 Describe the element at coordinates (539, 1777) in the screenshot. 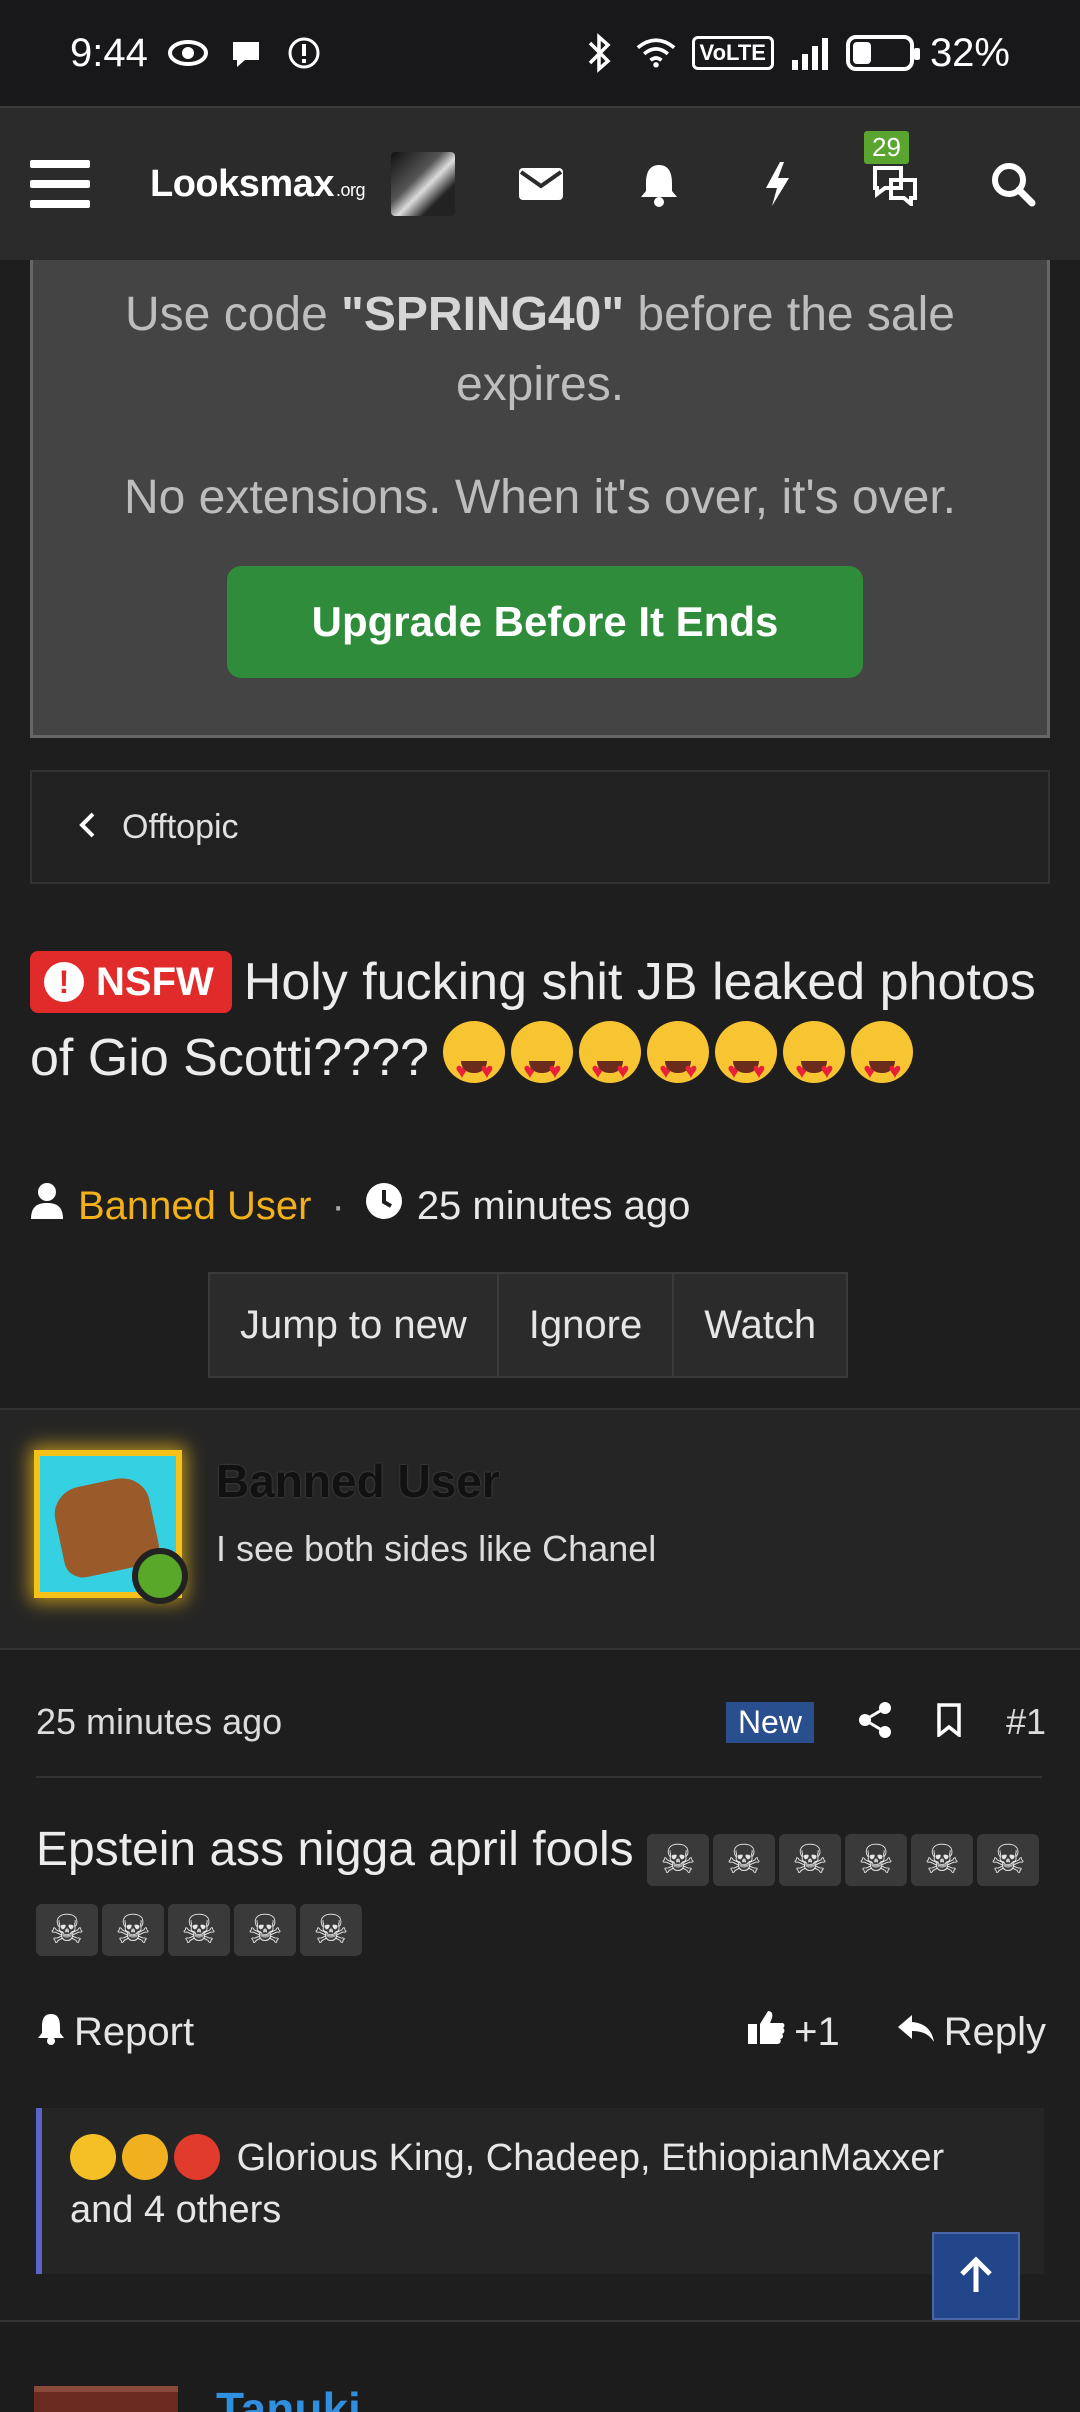

I see `divider` at that location.